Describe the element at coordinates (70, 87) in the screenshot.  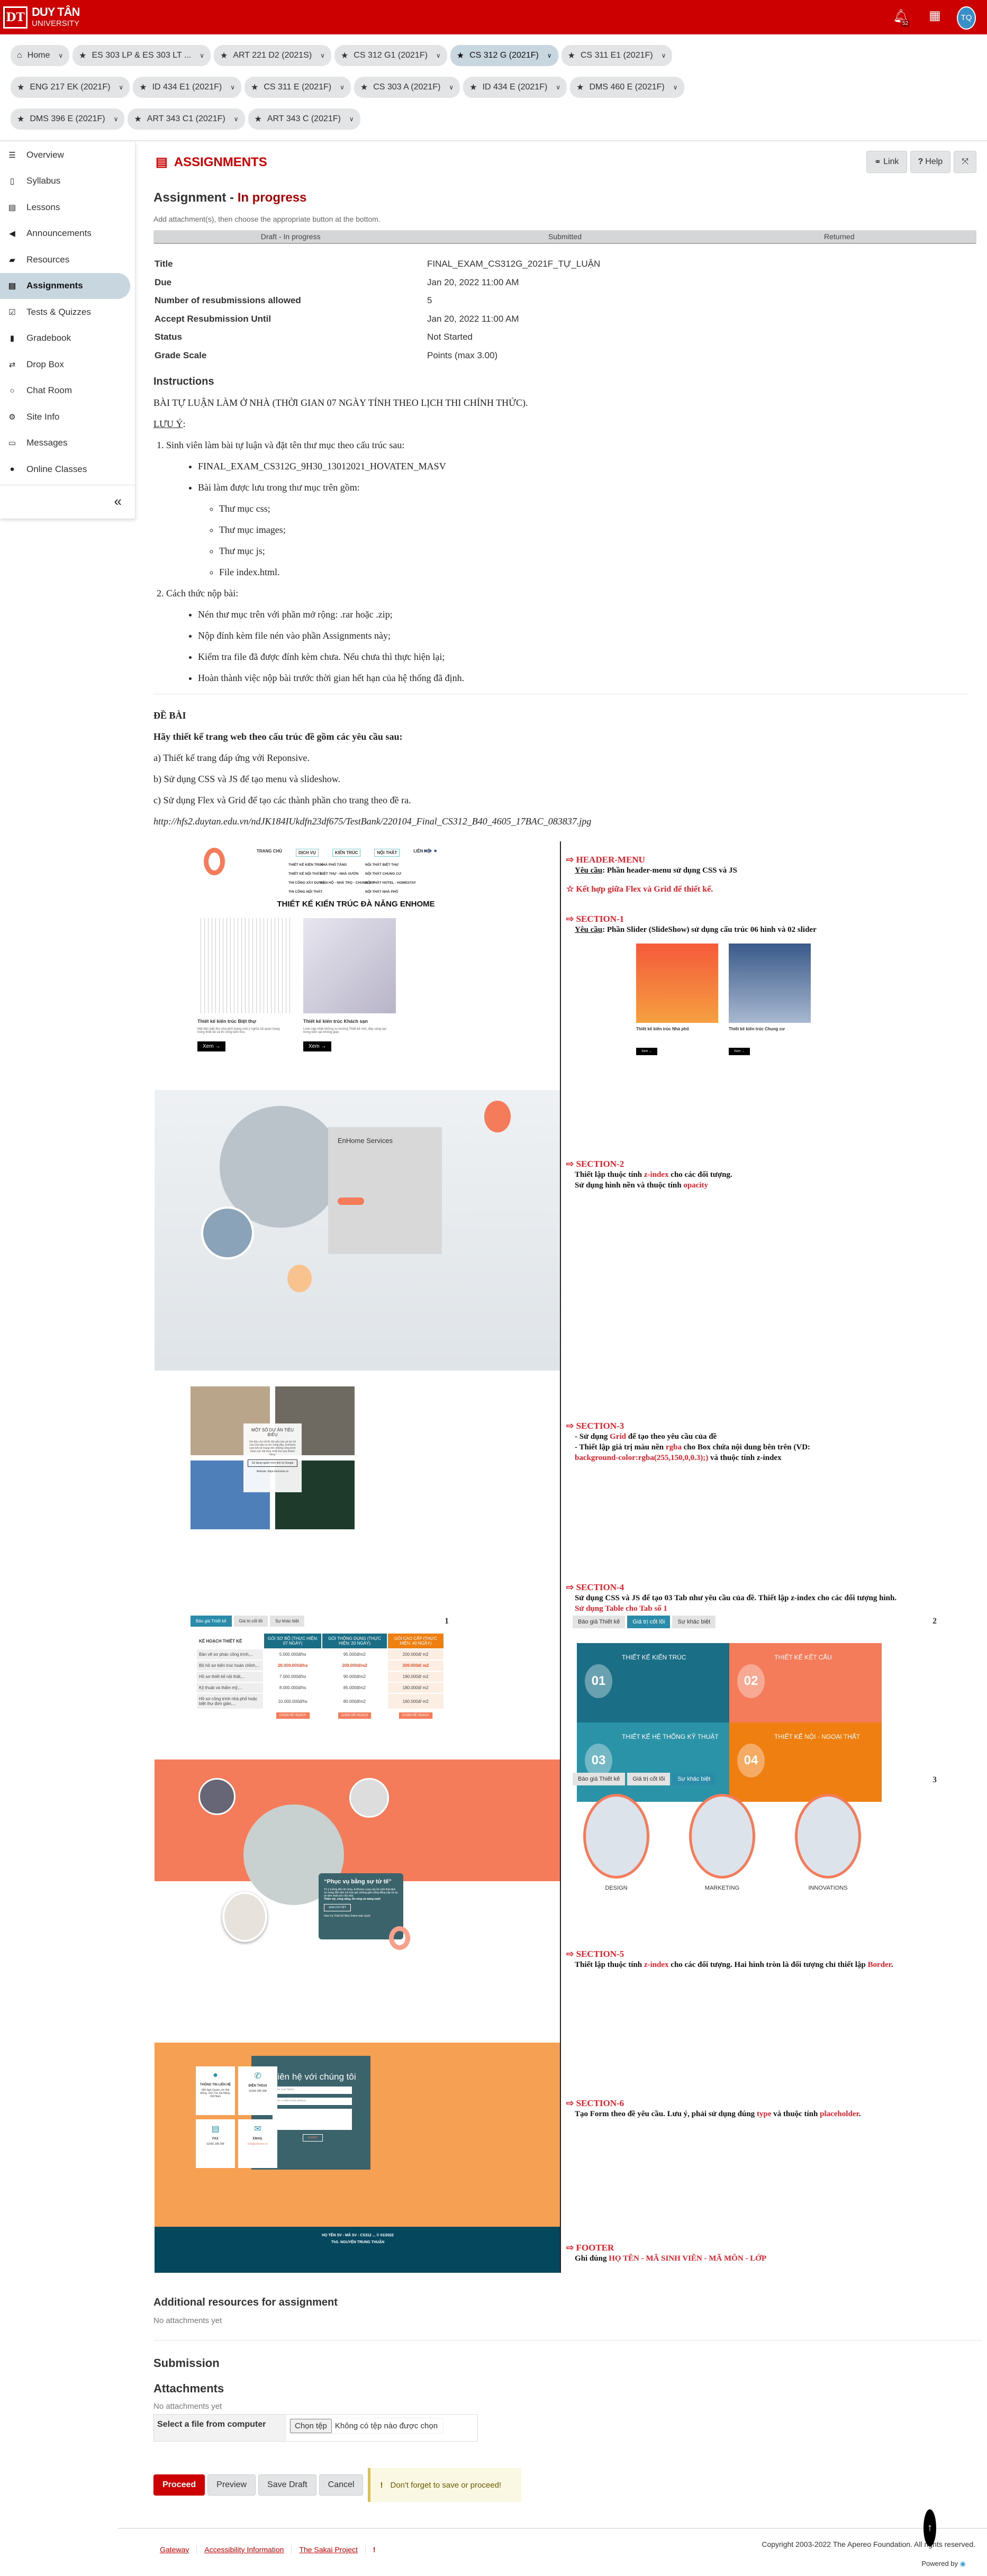
I see `site-tab: ★ ENG 217 EK (2021F) ∨` at that location.